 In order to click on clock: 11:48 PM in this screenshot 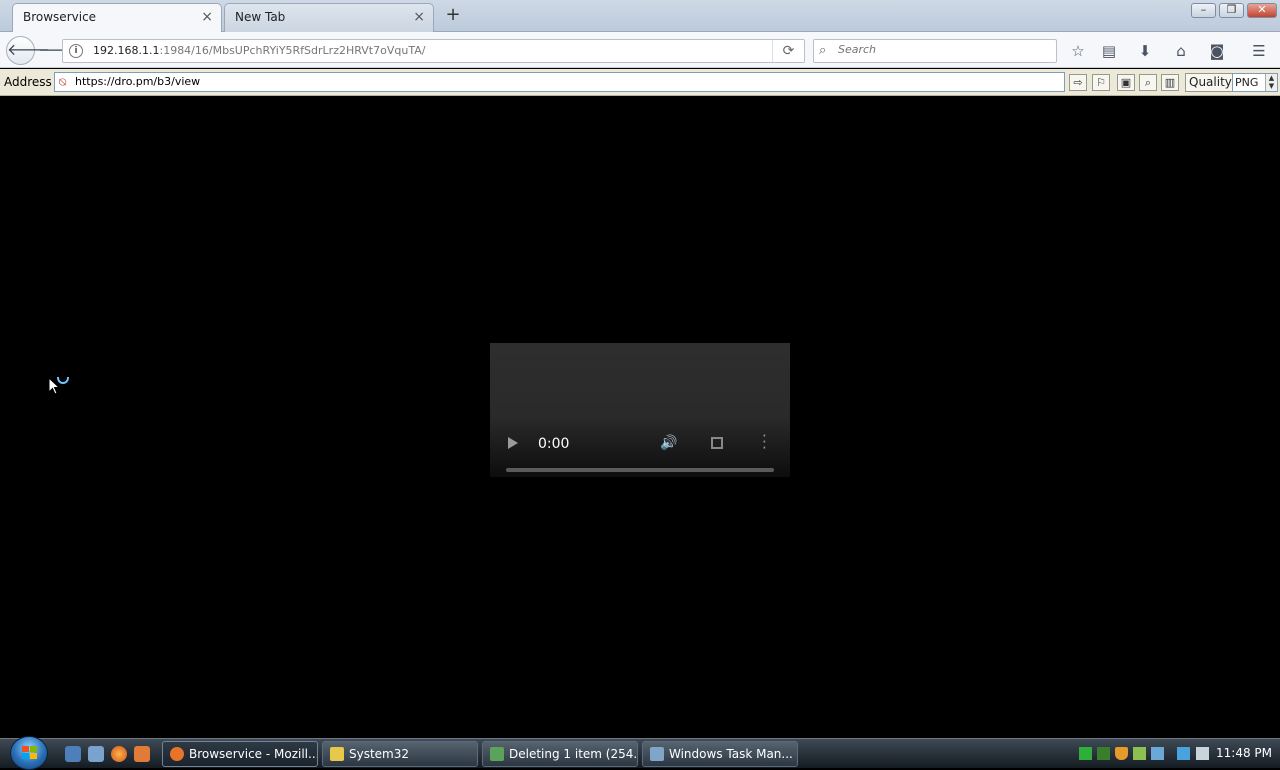, I will do `click(1244, 753)`.